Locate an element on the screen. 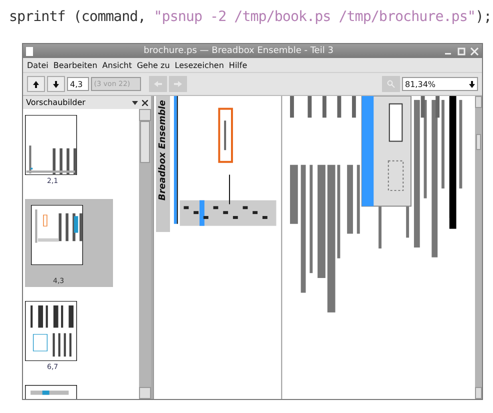 The height and width of the screenshot is (413, 493). code-line: sprintf (command, "psnup -2 /tmp/book.ps /tmp/brochure.ps"); is located at coordinates (251, 17).